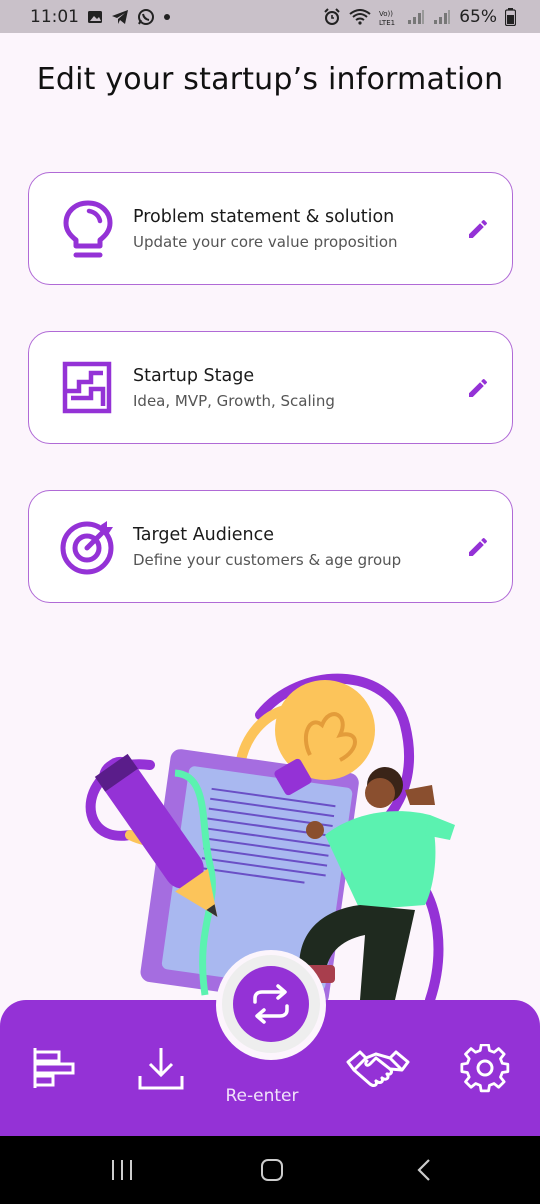 This screenshot has height=1204, width=540. What do you see at coordinates (95, 16) in the screenshot?
I see `gallery-icon` at bounding box center [95, 16].